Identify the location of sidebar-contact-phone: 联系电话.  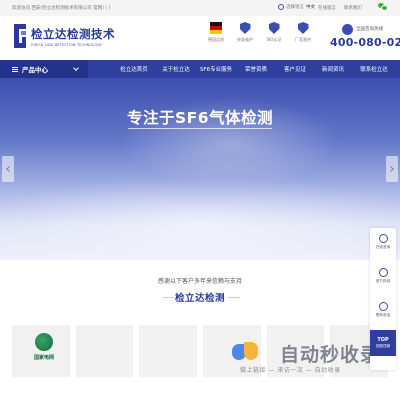
(383, 311).